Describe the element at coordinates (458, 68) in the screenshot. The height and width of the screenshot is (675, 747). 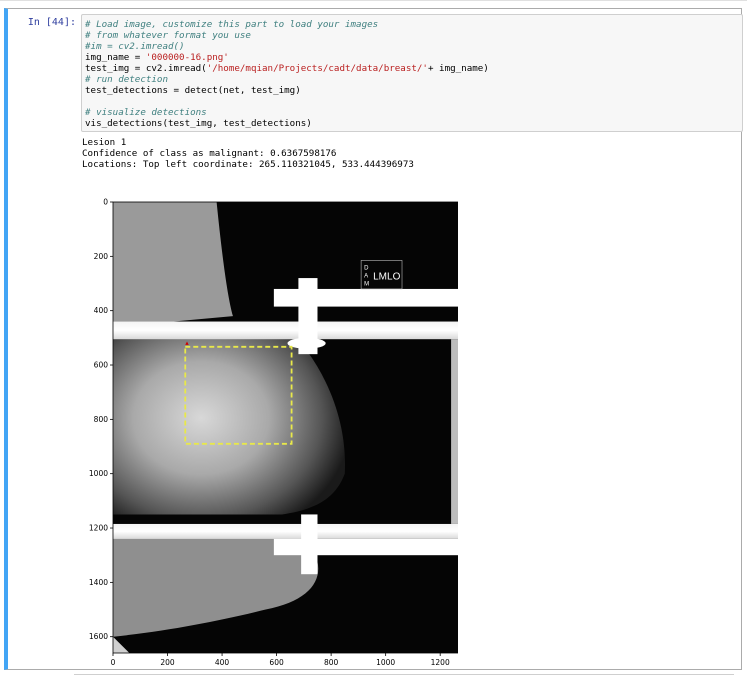
I see `code-text: + img_name)` at that location.